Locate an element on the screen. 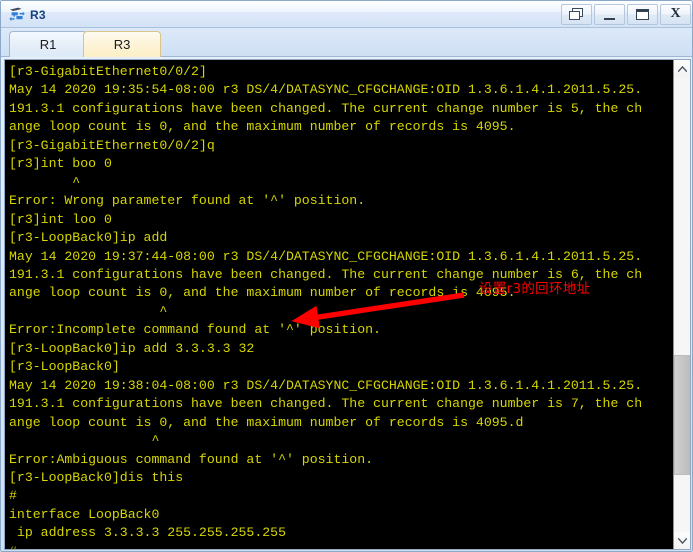 The height and width of the screenshot is (552, 693). close-icon: X is located at coordinates (675, 13).